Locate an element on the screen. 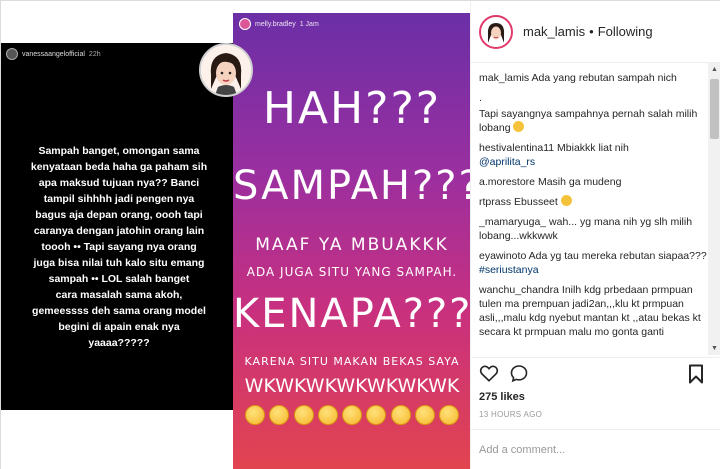 The height and width of the screenshot is (469, 720). comment-username: hestivalentina11 is located at coordinates (516, 148).